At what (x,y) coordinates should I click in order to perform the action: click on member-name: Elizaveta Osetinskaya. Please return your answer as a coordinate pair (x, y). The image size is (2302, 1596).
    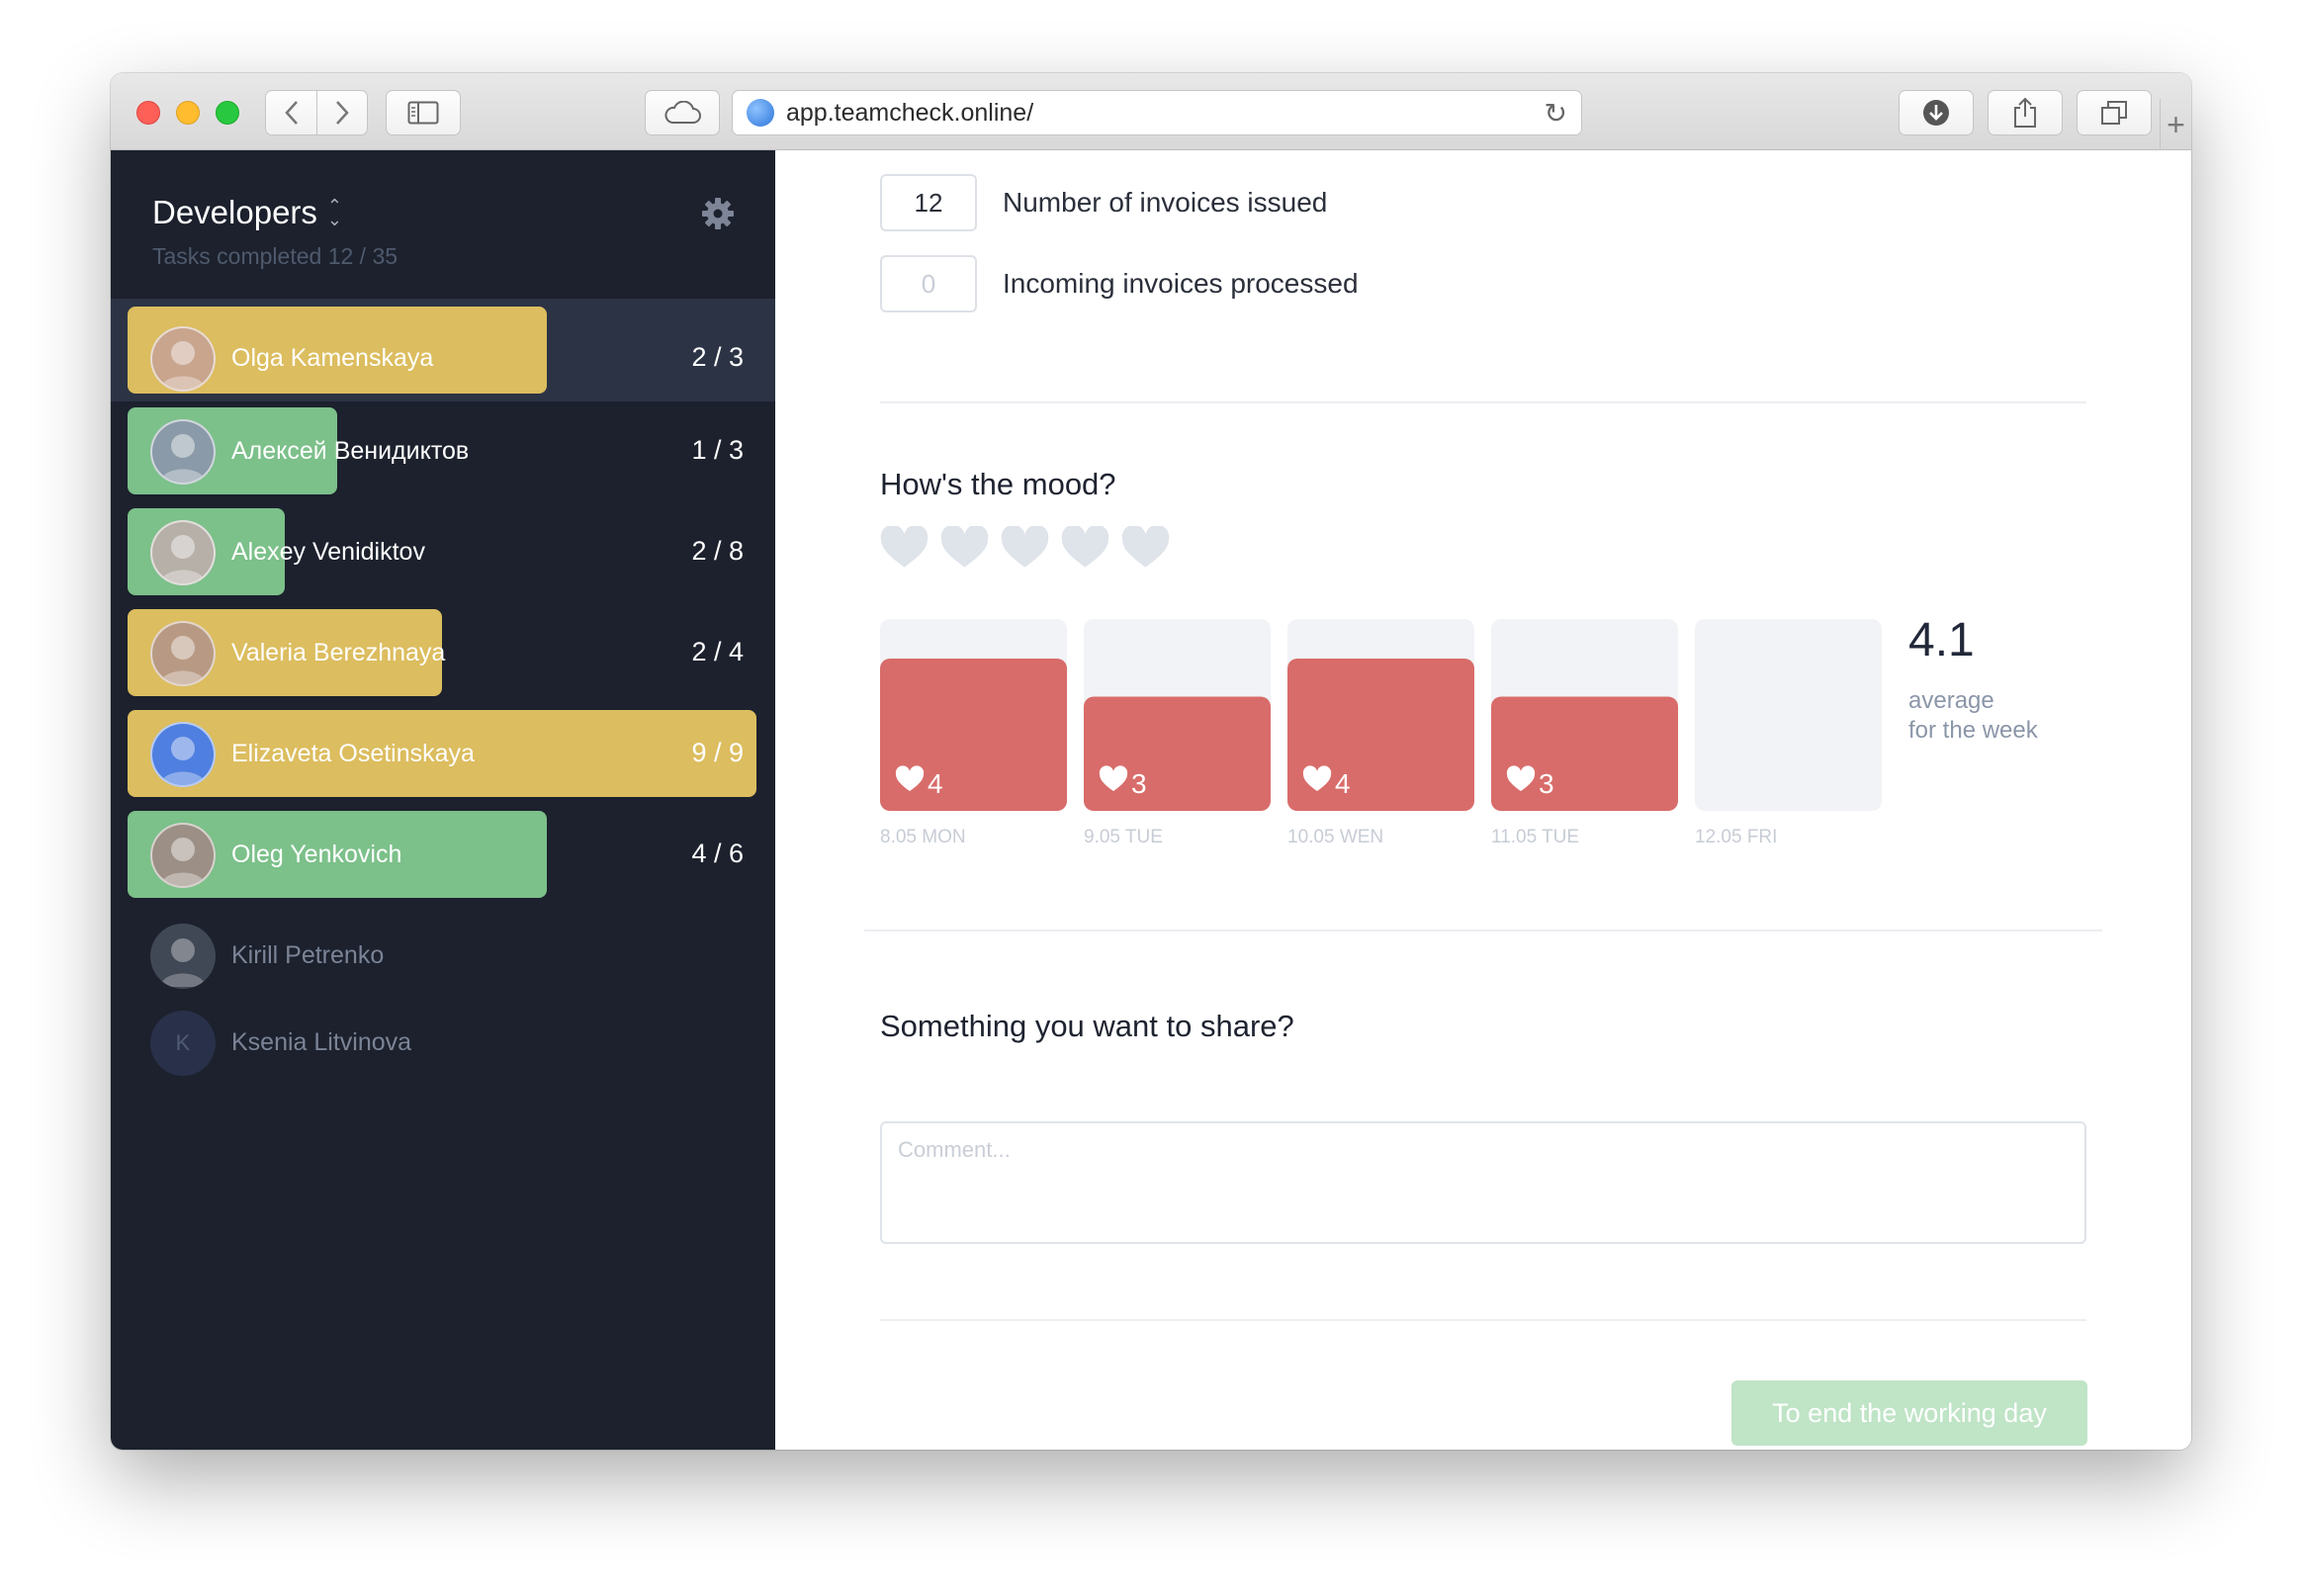
    Looking at the image, I should click on (353, 753).